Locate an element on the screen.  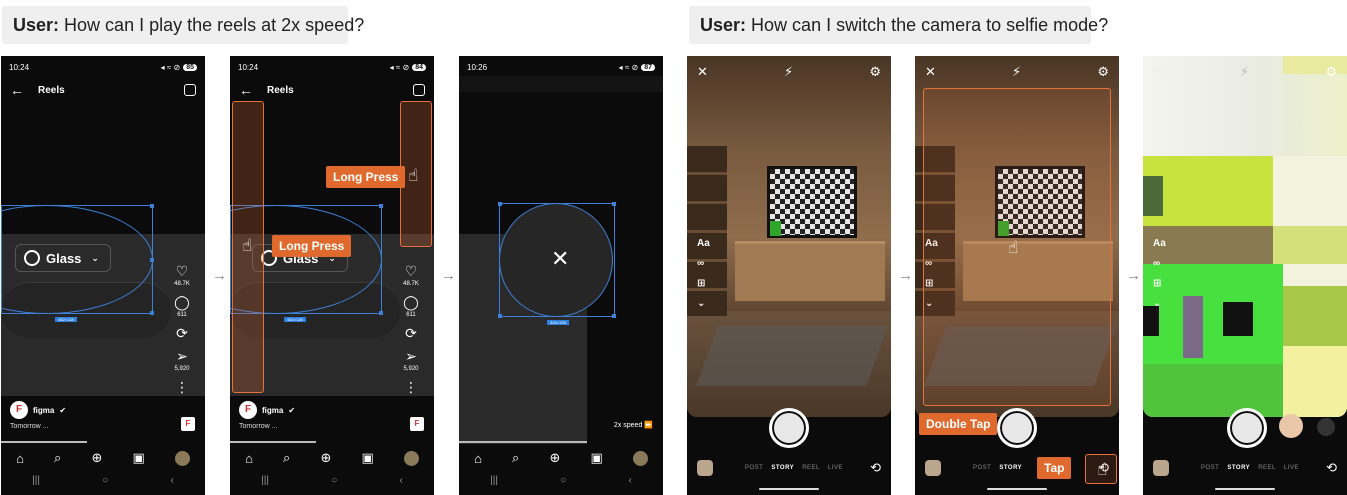
page-title: Reels is located at coordinates (280, 90).